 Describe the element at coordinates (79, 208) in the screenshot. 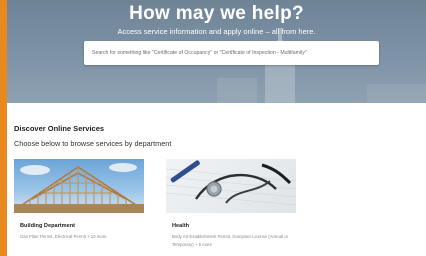

I see `ground` at that location.